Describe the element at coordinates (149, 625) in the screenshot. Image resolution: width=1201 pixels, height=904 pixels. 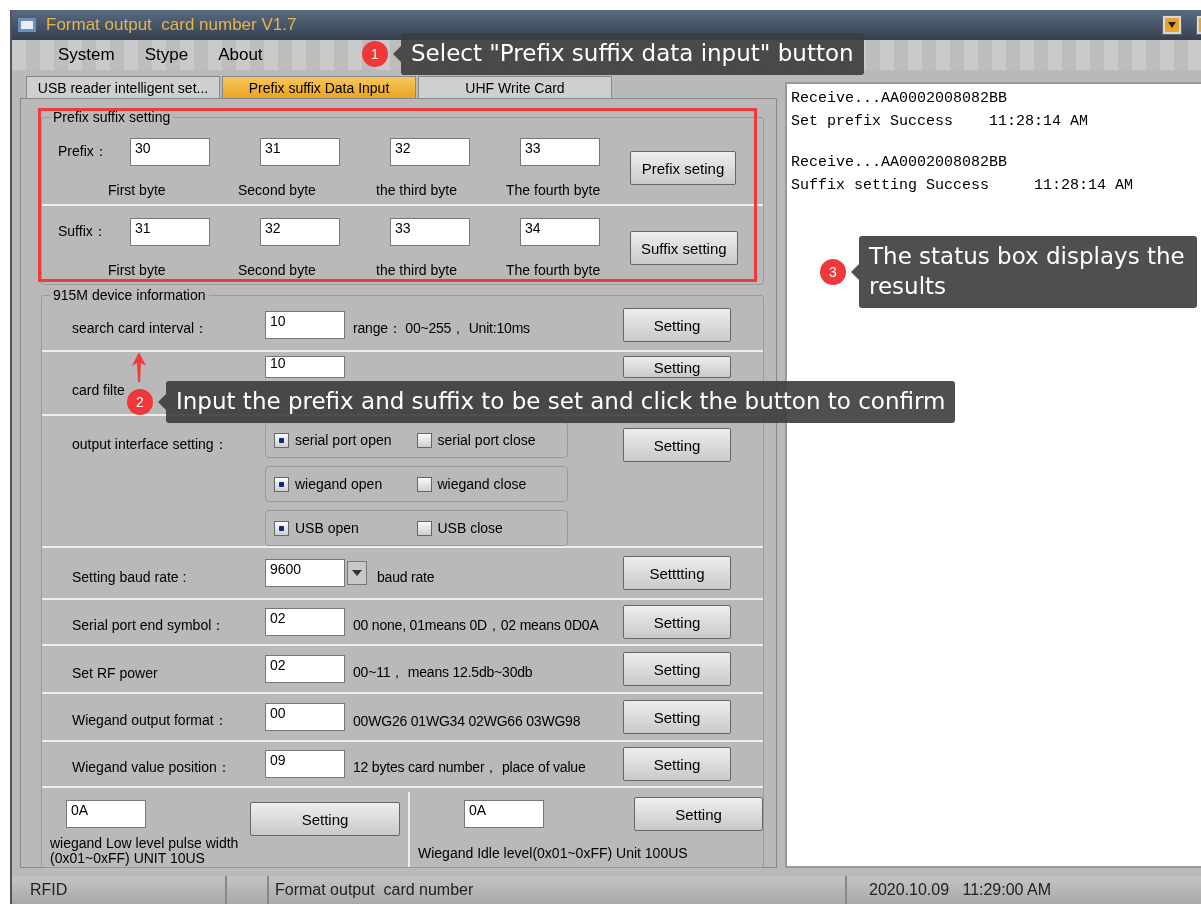
I see `field-label: Serial port end symbol：` at that location.